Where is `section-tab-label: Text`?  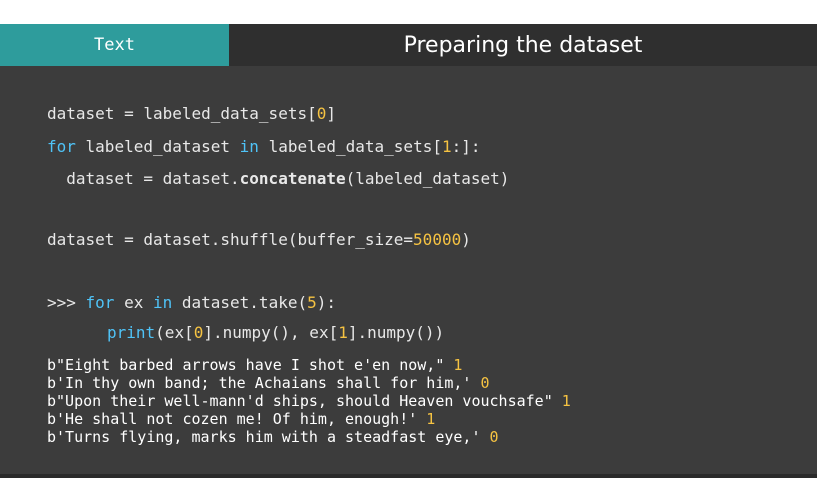
section-tab-label: Text is located at coordinates (114, 45).